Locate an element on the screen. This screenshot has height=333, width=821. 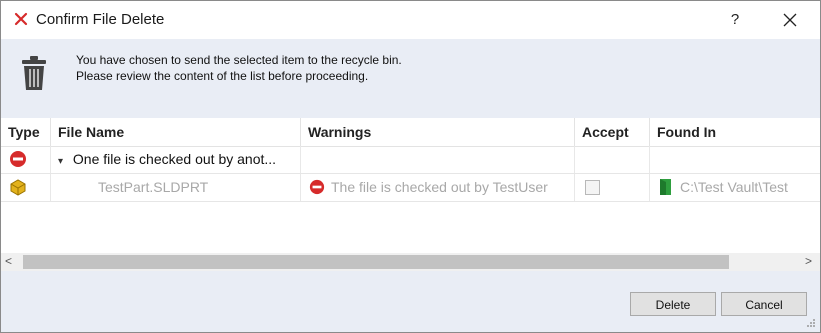
table-header: Type File Name Warnings Accept Found In is located at coordinates (410, 132).